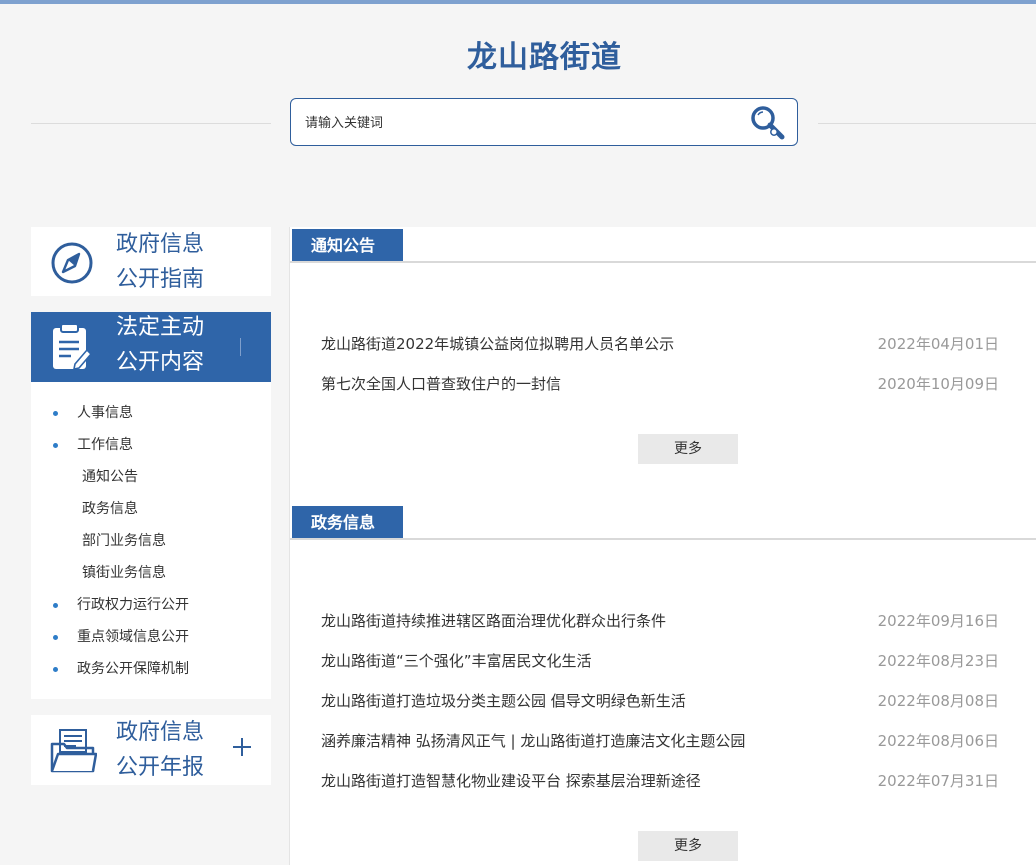 The width and height of the screenshot is (1036, 865). I want to click on news-date: 2022年08月08日, so click(938, 701).